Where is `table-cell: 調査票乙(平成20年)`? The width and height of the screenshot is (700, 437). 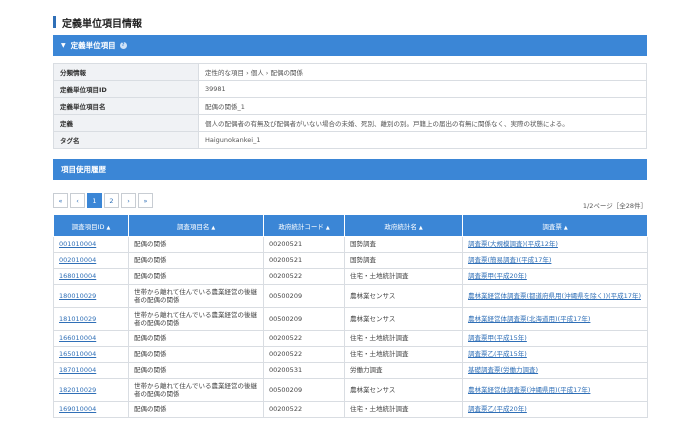 table-cell: 調査票乙(平成20年) is located at coordinates (555, 409).